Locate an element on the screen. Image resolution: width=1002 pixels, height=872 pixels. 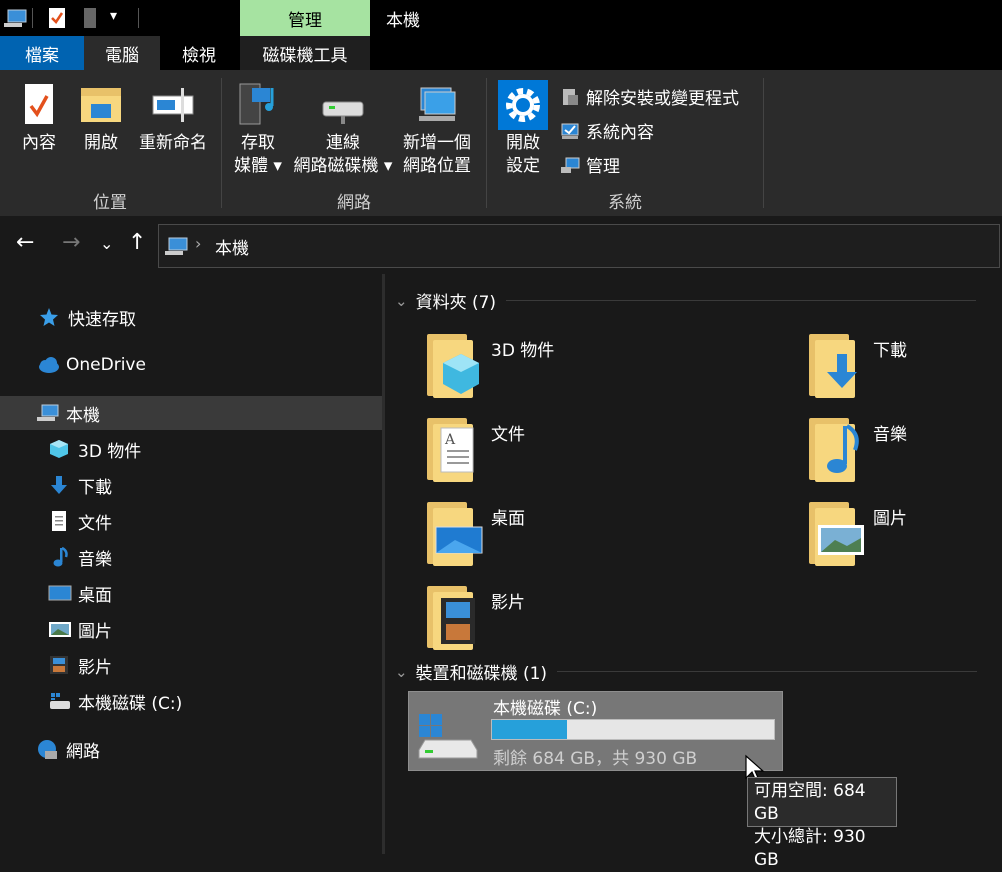
forward-arrow-icon: → is located at coordinates (71, 242).